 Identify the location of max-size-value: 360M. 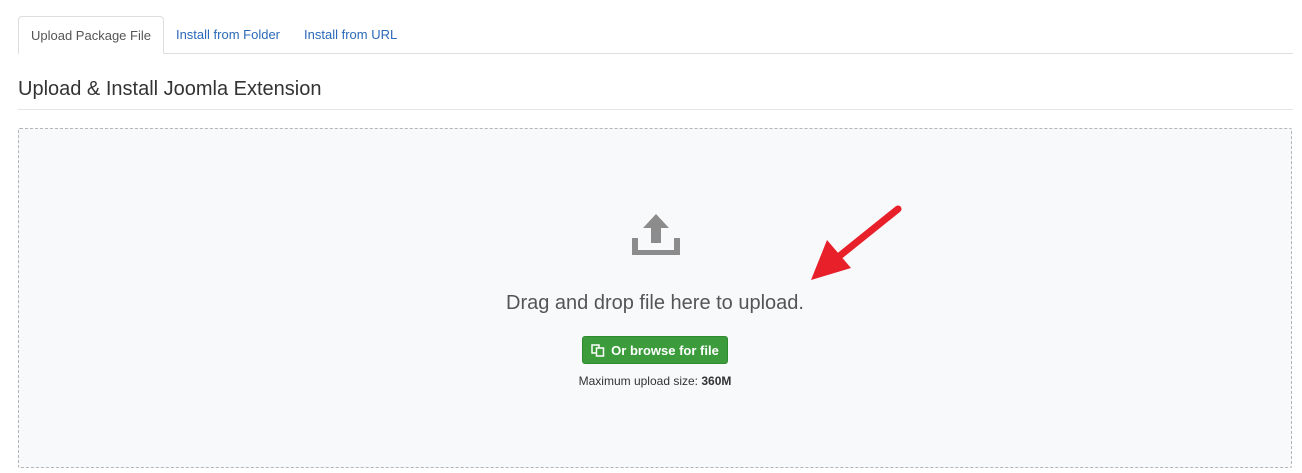
(716, 381).